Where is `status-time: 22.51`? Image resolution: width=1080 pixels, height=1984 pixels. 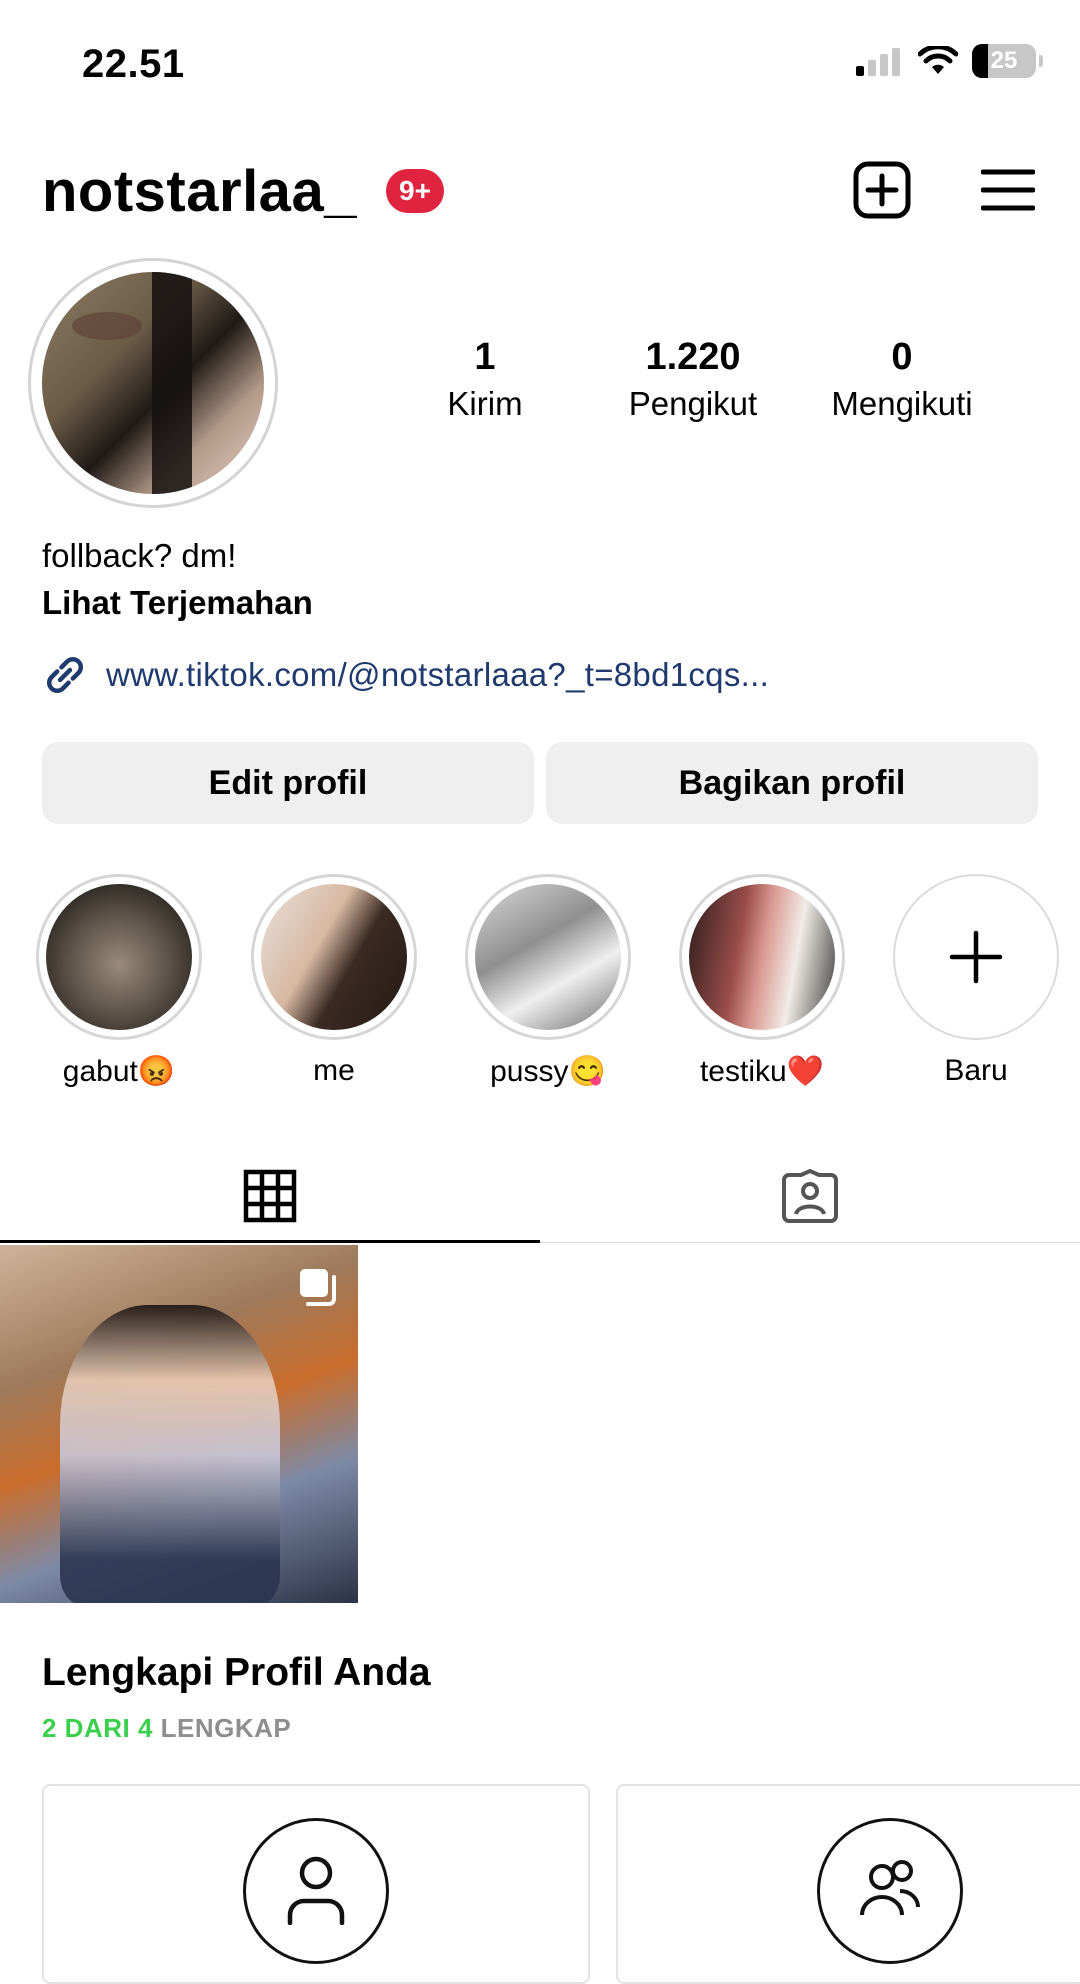 status-time: 22.51 is located at coordinates (133, 64).